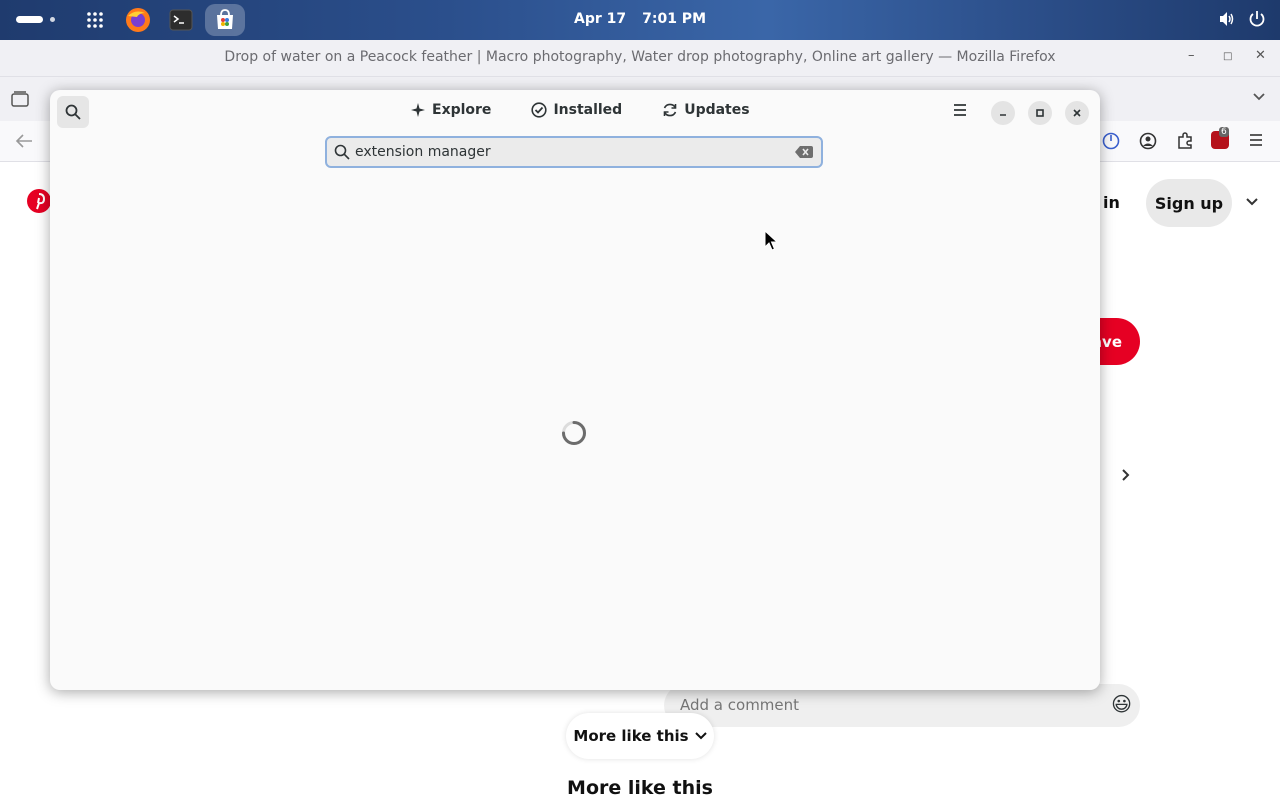 The width and height of the screenshot is (1280, 800). What do you see at coordinates (1227, 19) in the screenshot?
I see `volume-icon` at bounding box center [1227, 19].